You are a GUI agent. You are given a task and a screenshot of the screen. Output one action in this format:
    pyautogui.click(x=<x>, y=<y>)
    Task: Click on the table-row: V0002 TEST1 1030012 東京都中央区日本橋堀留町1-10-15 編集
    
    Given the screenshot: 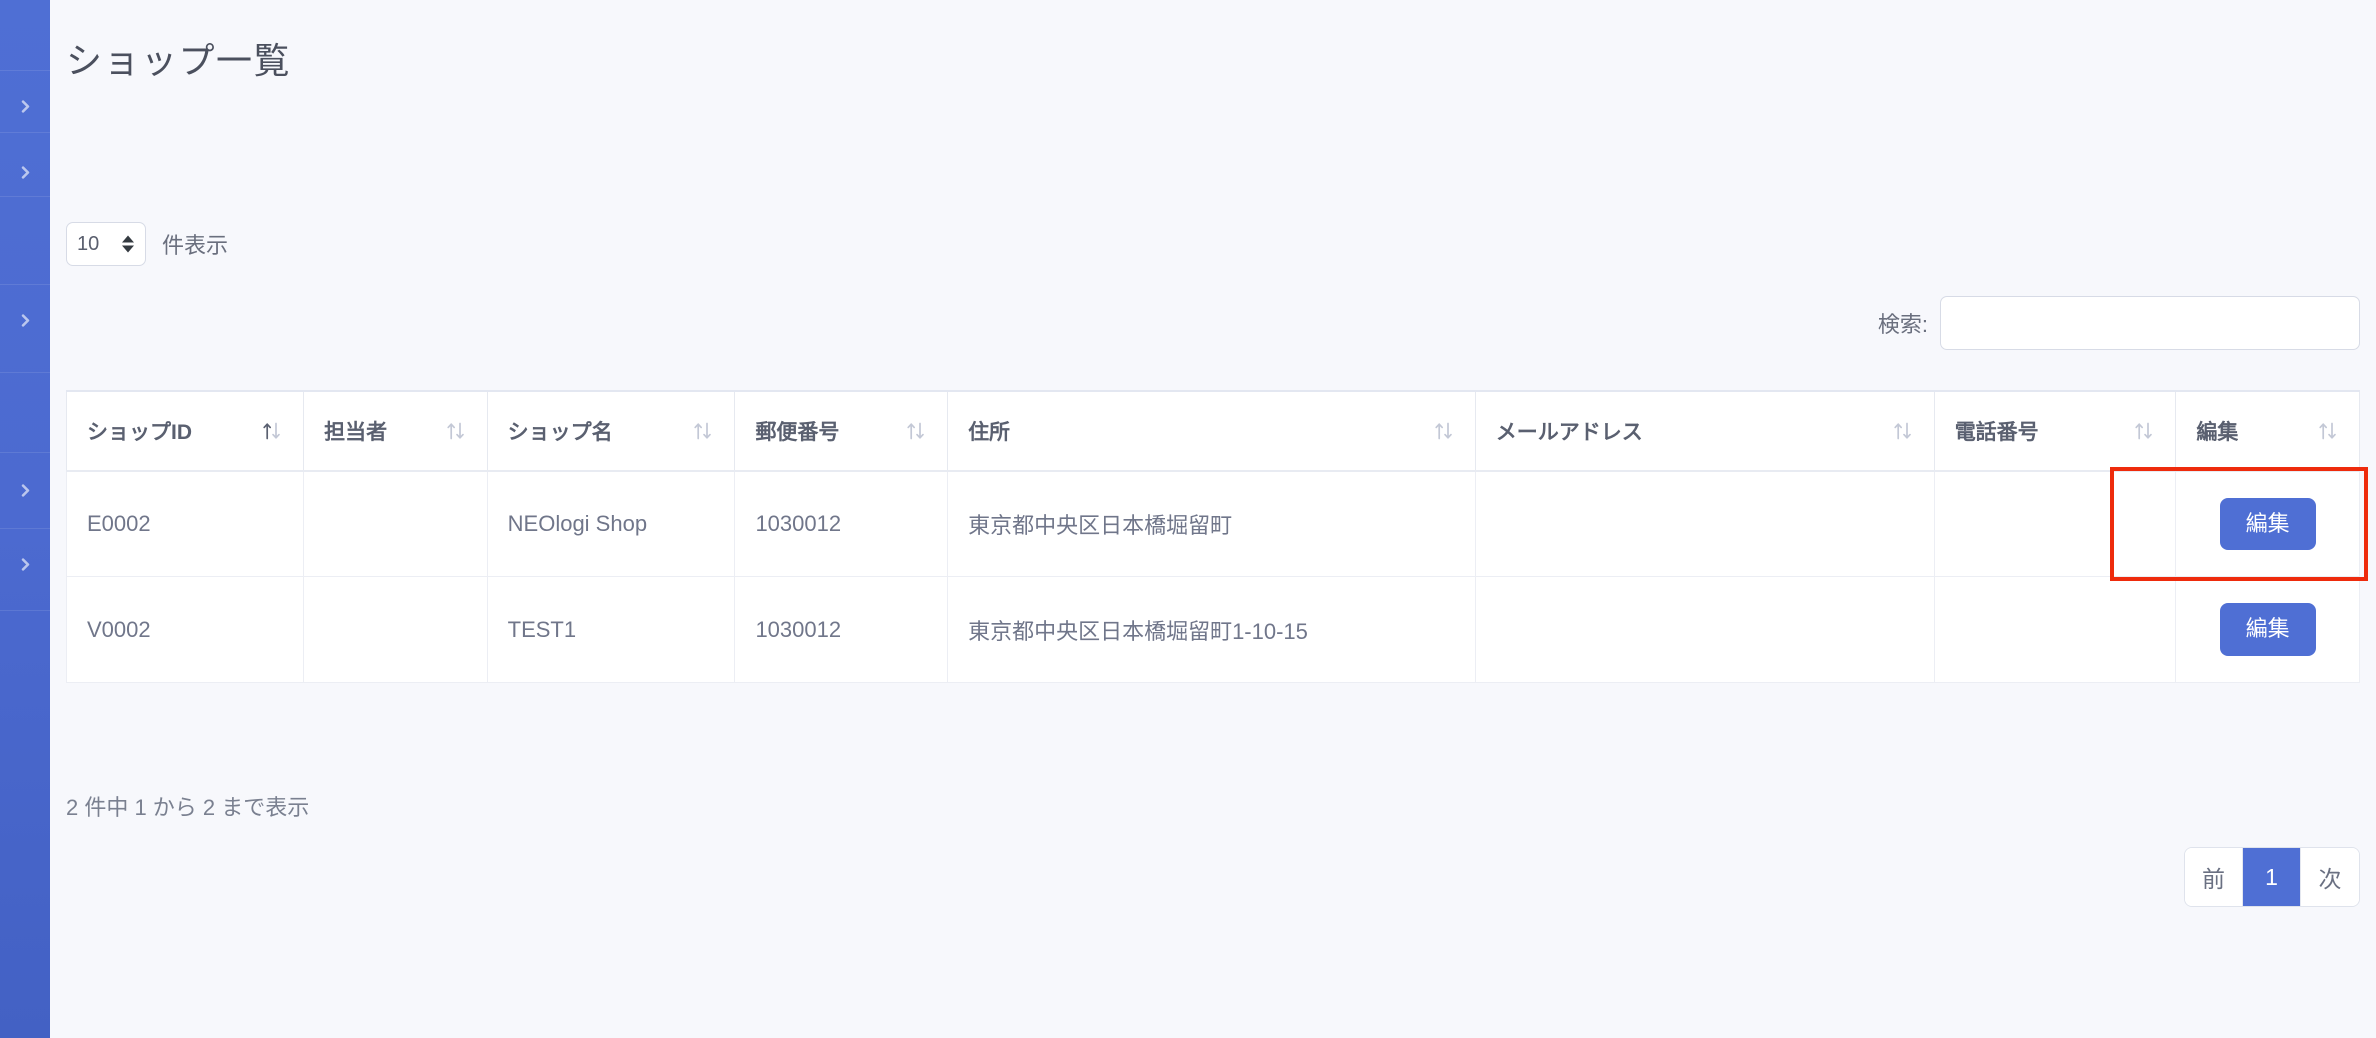 What is the action you would take?
    pyautogui.click(x=1212, y=629)
    